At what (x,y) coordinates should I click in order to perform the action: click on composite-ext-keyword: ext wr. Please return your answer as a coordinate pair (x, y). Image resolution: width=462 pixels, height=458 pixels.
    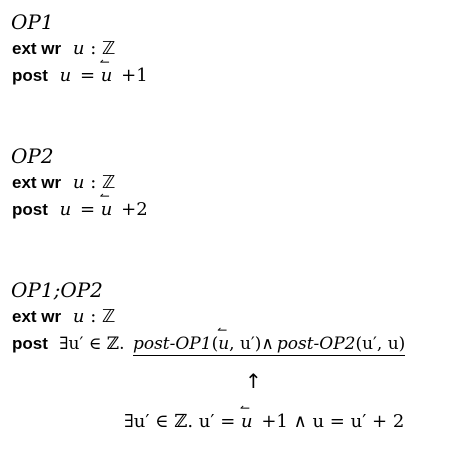
    Looking at the image, I should click on (37, 316).